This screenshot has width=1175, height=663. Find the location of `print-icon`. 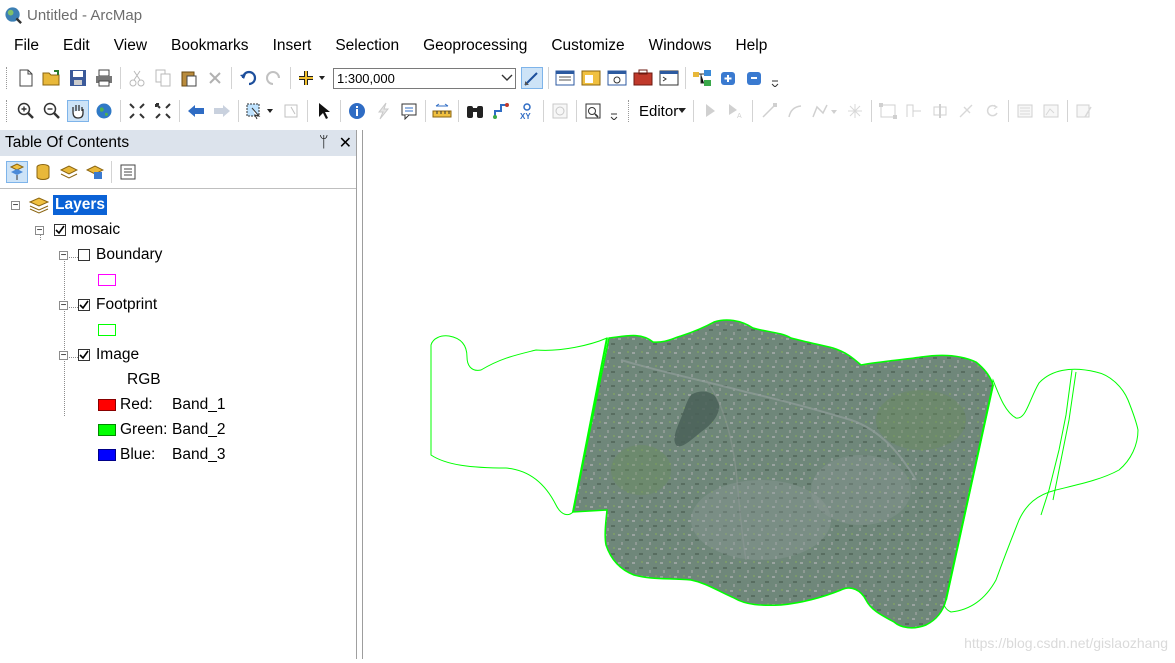

print-icon is located at coordinates (104, 78).